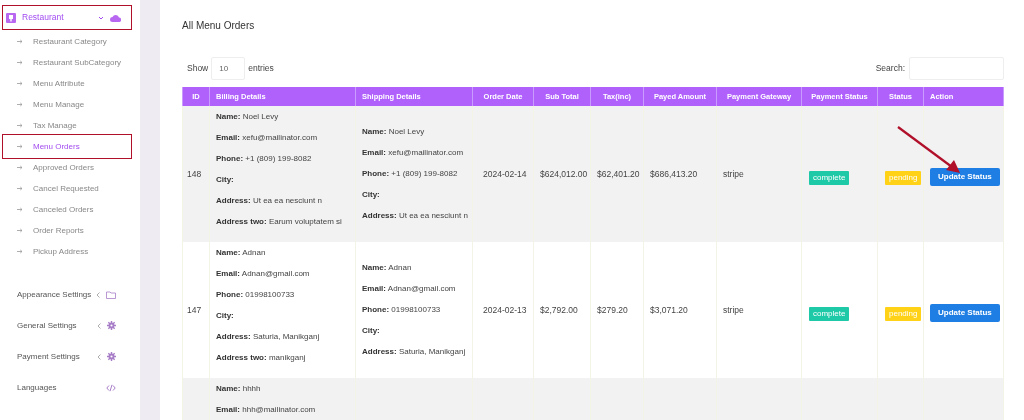 Image resolution: width=1024 pixels, height=420 pixels. What do you see at coordinates (198, 68) in the screenshot?
I see `show-label: Show` at bounding box center [198, 68].